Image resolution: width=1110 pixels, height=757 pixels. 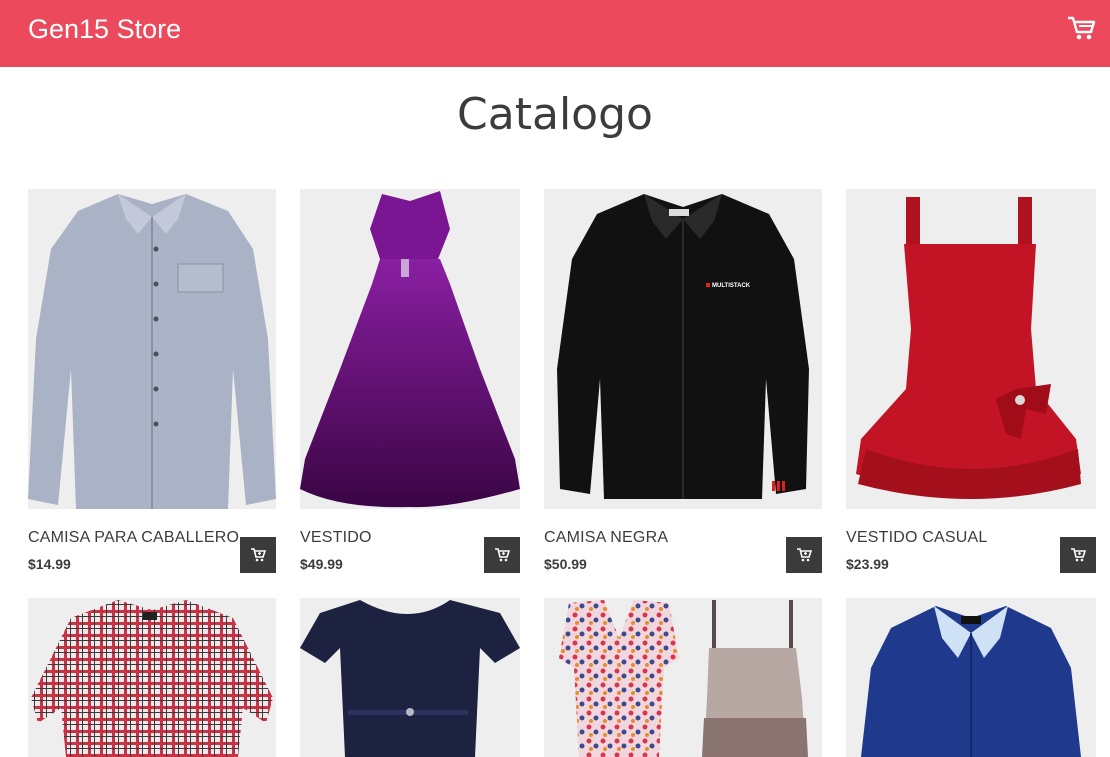 I want to click on page-title: Catalogo, so click(x=555, y=114).